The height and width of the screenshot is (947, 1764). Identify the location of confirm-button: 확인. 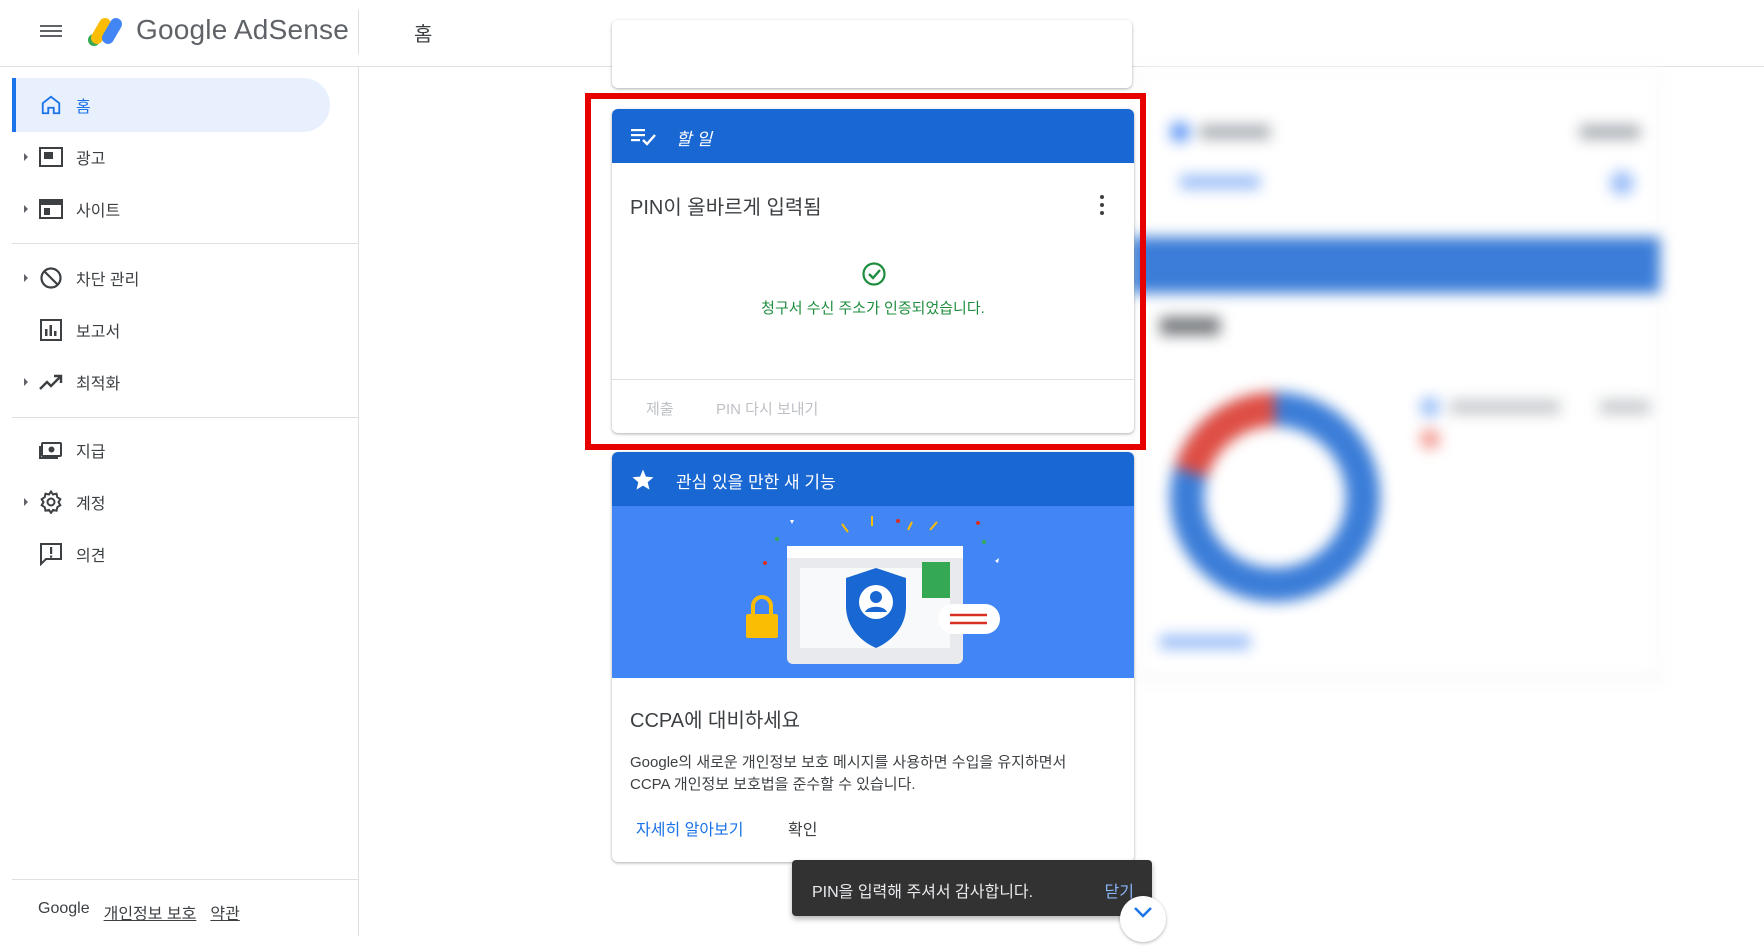
(802, 828).